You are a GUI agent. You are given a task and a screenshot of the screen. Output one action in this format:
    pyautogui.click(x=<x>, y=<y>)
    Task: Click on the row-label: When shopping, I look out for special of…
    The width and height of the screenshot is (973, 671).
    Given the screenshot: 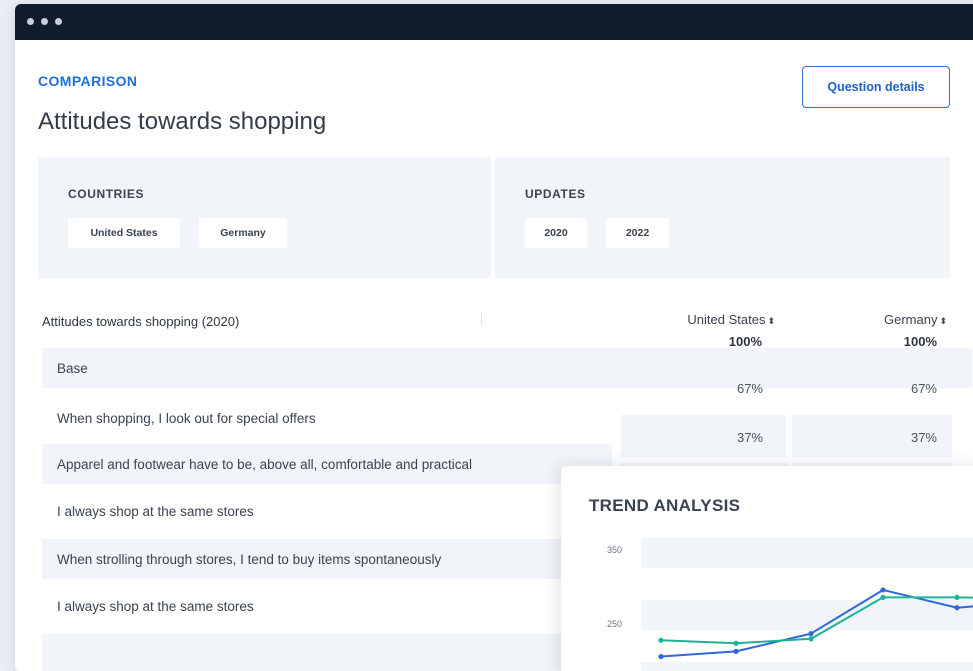 What is the action you would take?
    pyautogui.click(x=186, y=418)
    